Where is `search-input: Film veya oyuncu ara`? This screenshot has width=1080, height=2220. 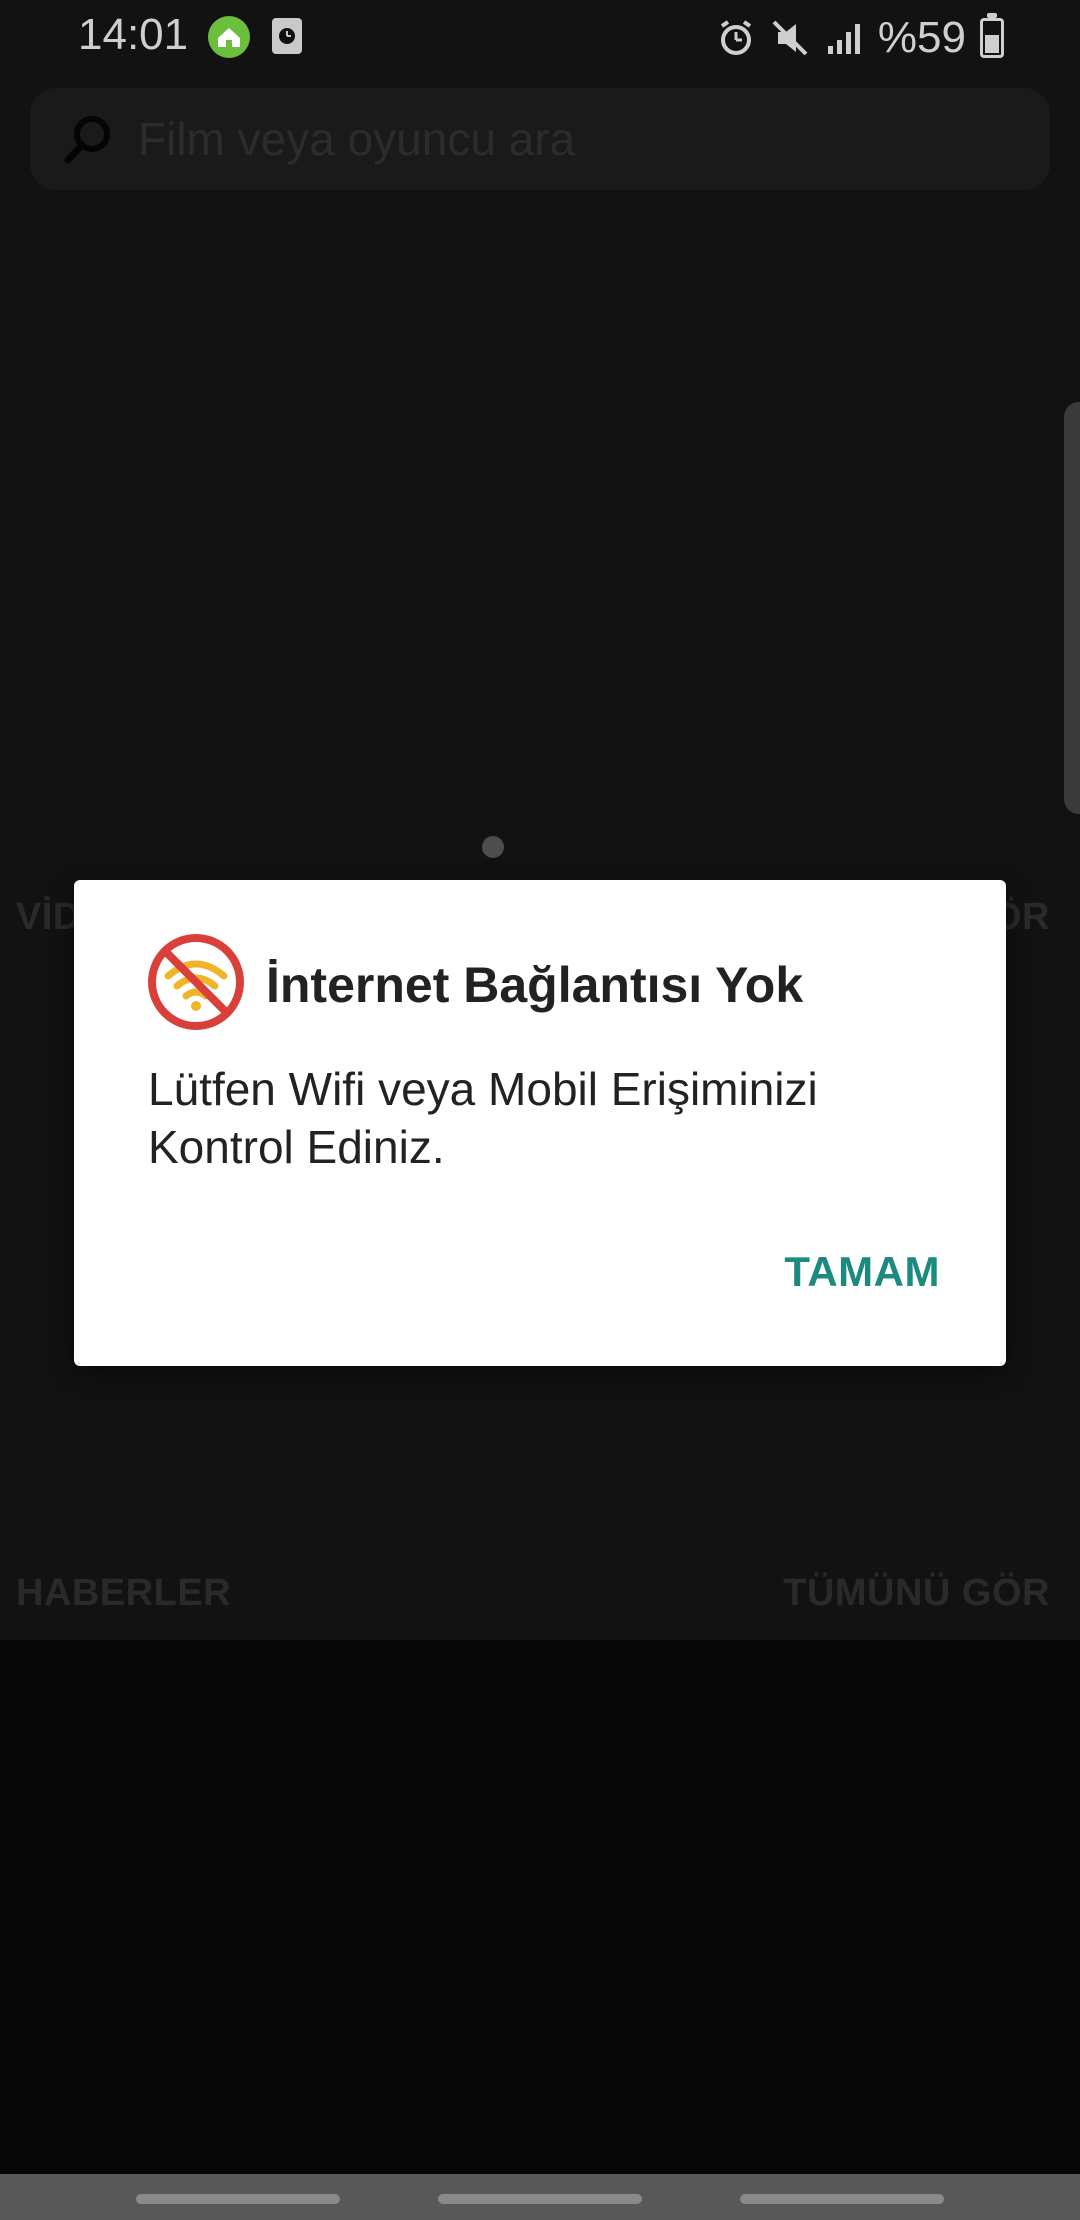
search-input: Film veya oyuncu ara is located at coordinates (356, 139).